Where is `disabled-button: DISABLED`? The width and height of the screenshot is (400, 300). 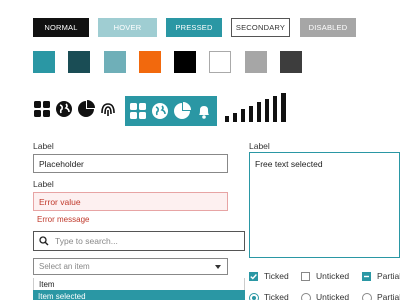
disabled-button: DISABLED is located at coordinates (328, 27).